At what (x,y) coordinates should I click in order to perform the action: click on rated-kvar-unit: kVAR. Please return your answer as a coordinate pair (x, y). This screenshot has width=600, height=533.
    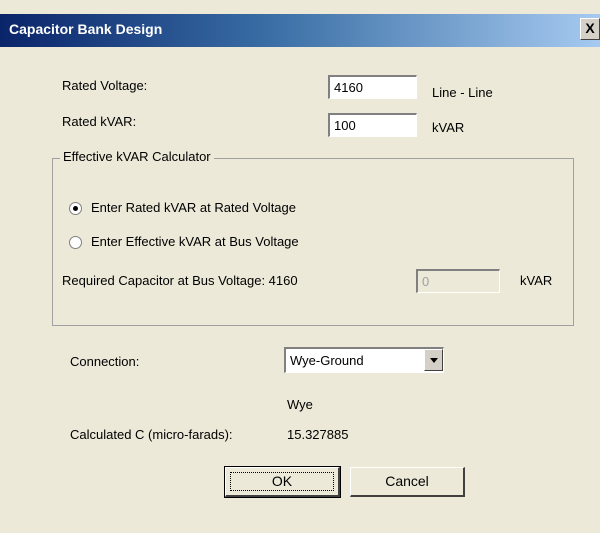
    Looking at the image, I should click on (448, 127).